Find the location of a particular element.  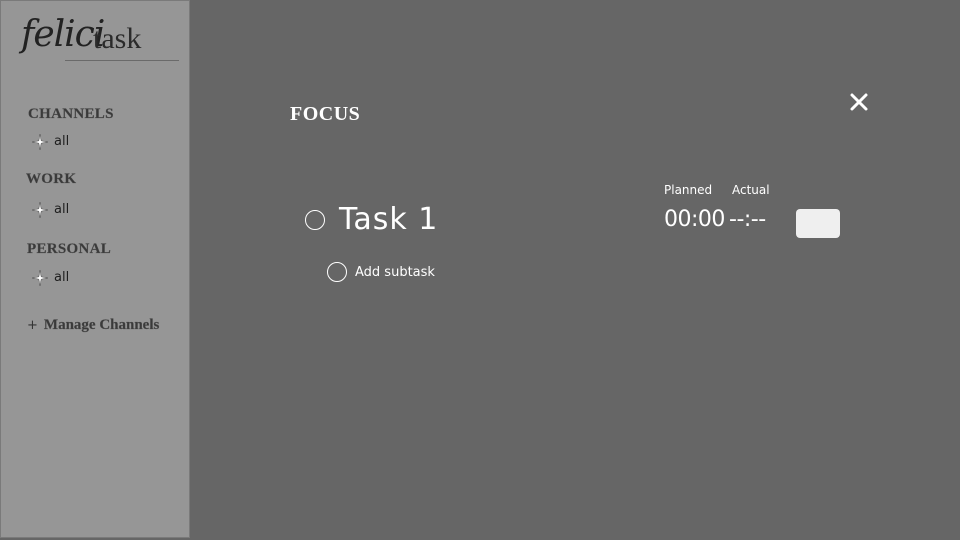

app-logo: felici task is located at coordinates (101, 38).